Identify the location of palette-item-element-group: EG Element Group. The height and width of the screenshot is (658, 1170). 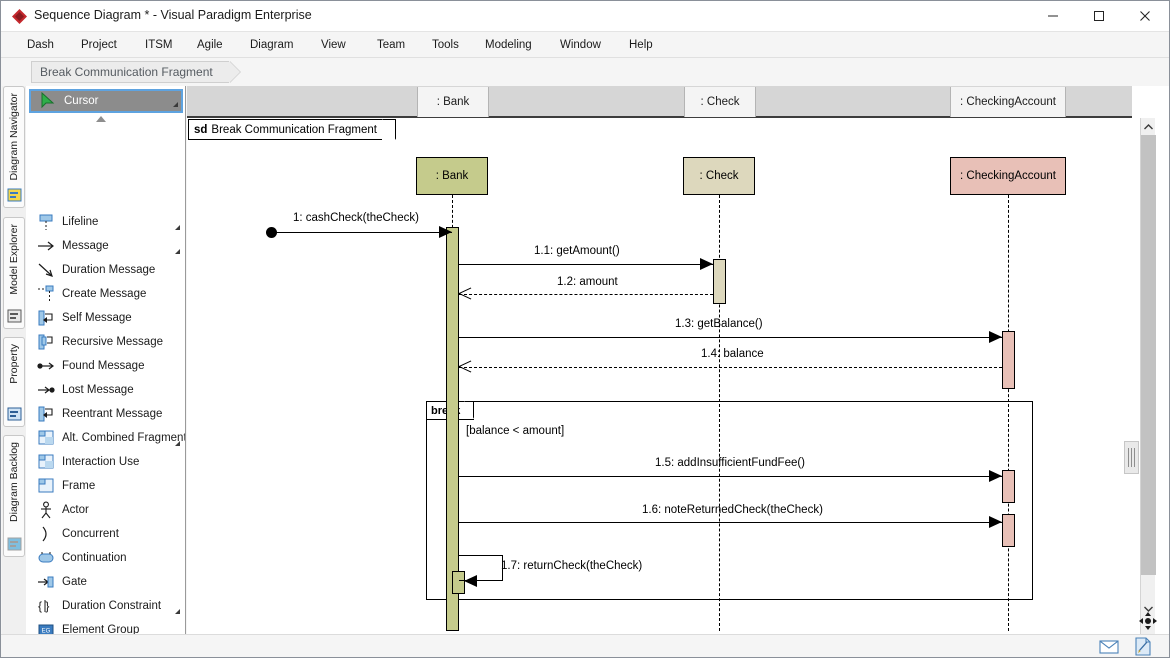
(106, 626).